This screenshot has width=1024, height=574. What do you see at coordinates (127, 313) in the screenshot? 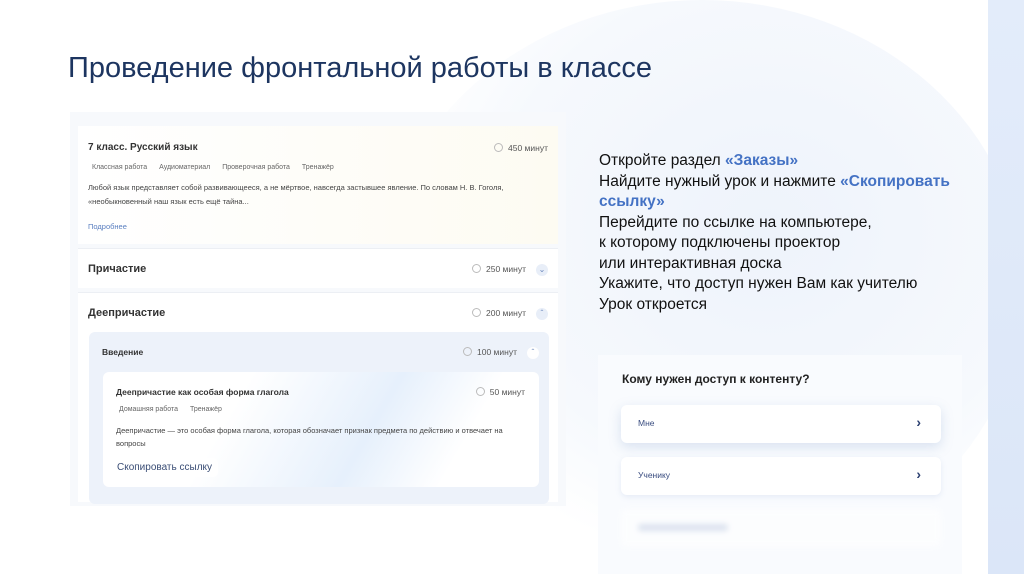
I see `section-title: Деепричастие` at bounding box center [127, 313].